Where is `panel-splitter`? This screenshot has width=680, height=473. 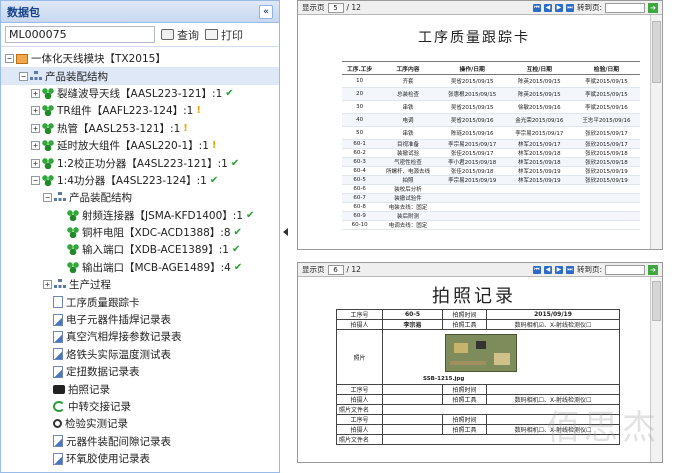 panel-splitter is located at coordinates (287, 236).